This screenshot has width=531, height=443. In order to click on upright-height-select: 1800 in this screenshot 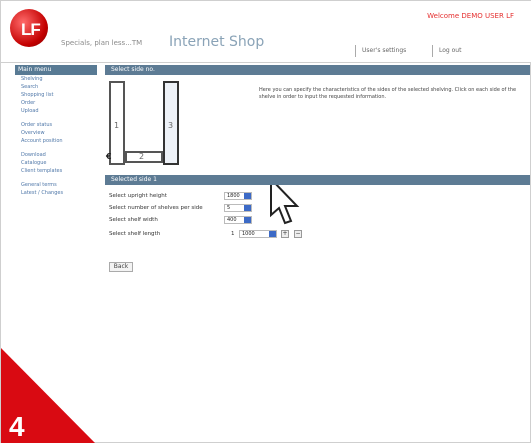, I will do `click(238, 196)`.